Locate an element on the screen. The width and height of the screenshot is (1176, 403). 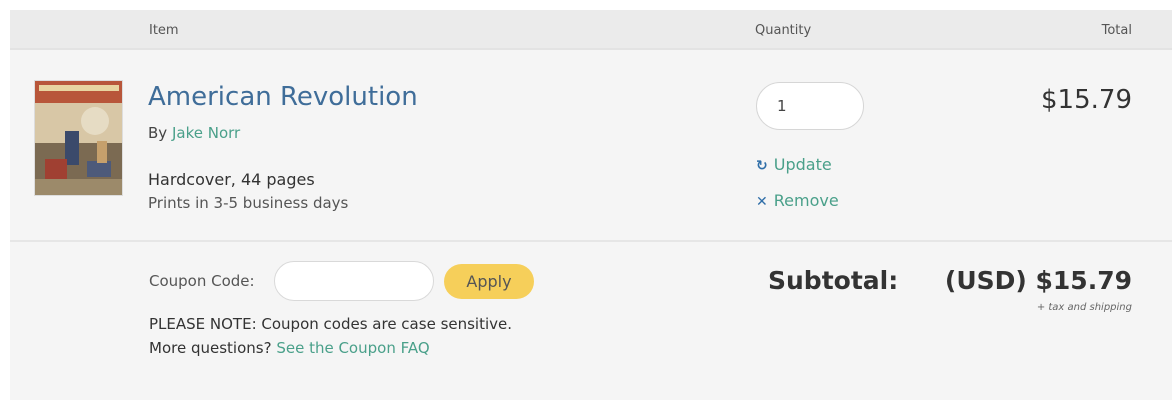
item-byline: By Jake Norr is located at coordinates (194, 133).